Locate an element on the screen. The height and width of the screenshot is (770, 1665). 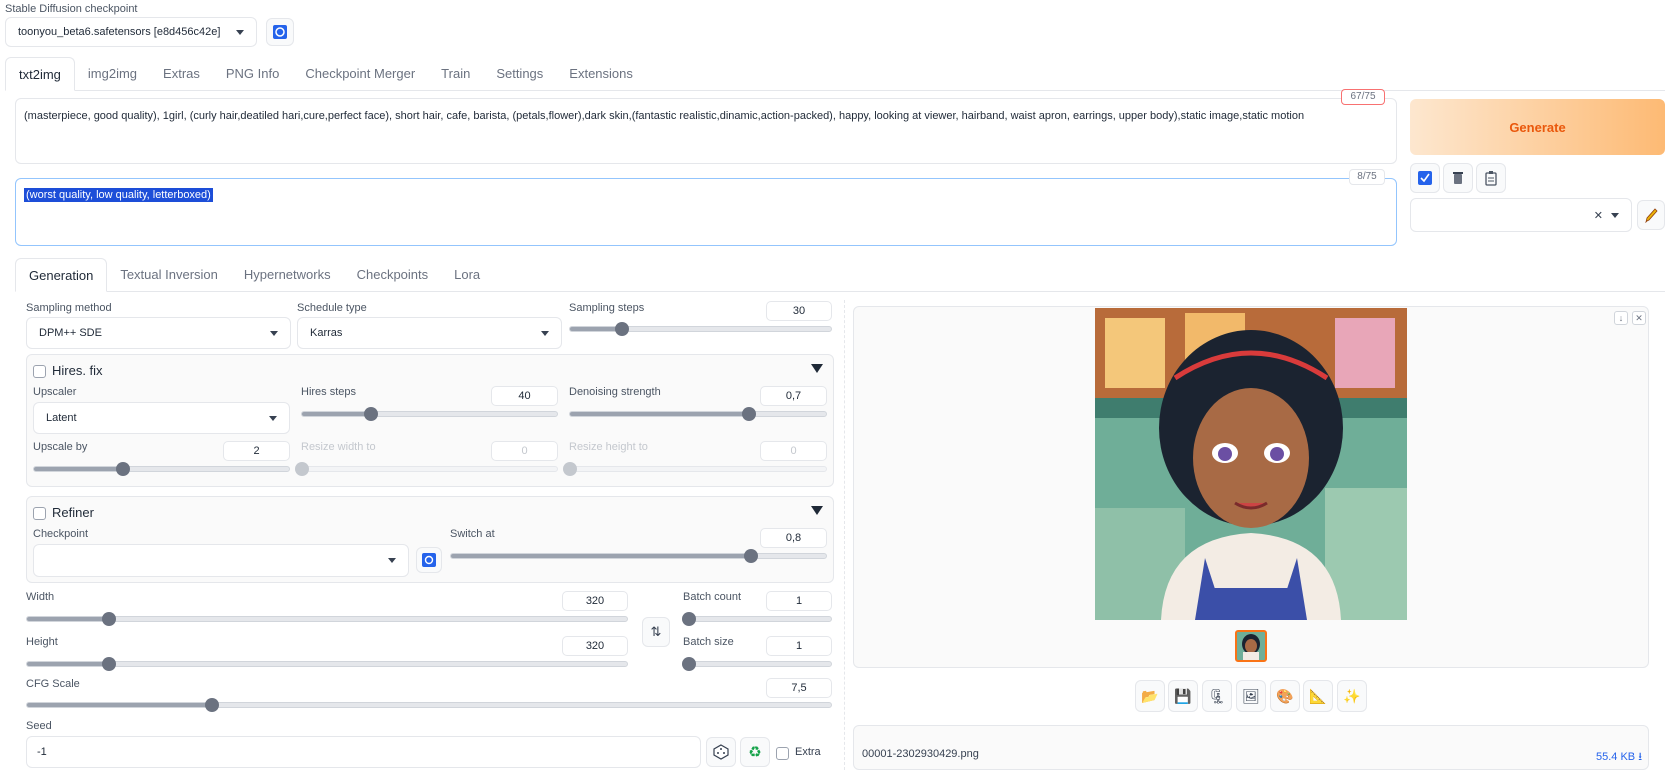
batch-size-input: 1 is located at coordinates (799, 646).